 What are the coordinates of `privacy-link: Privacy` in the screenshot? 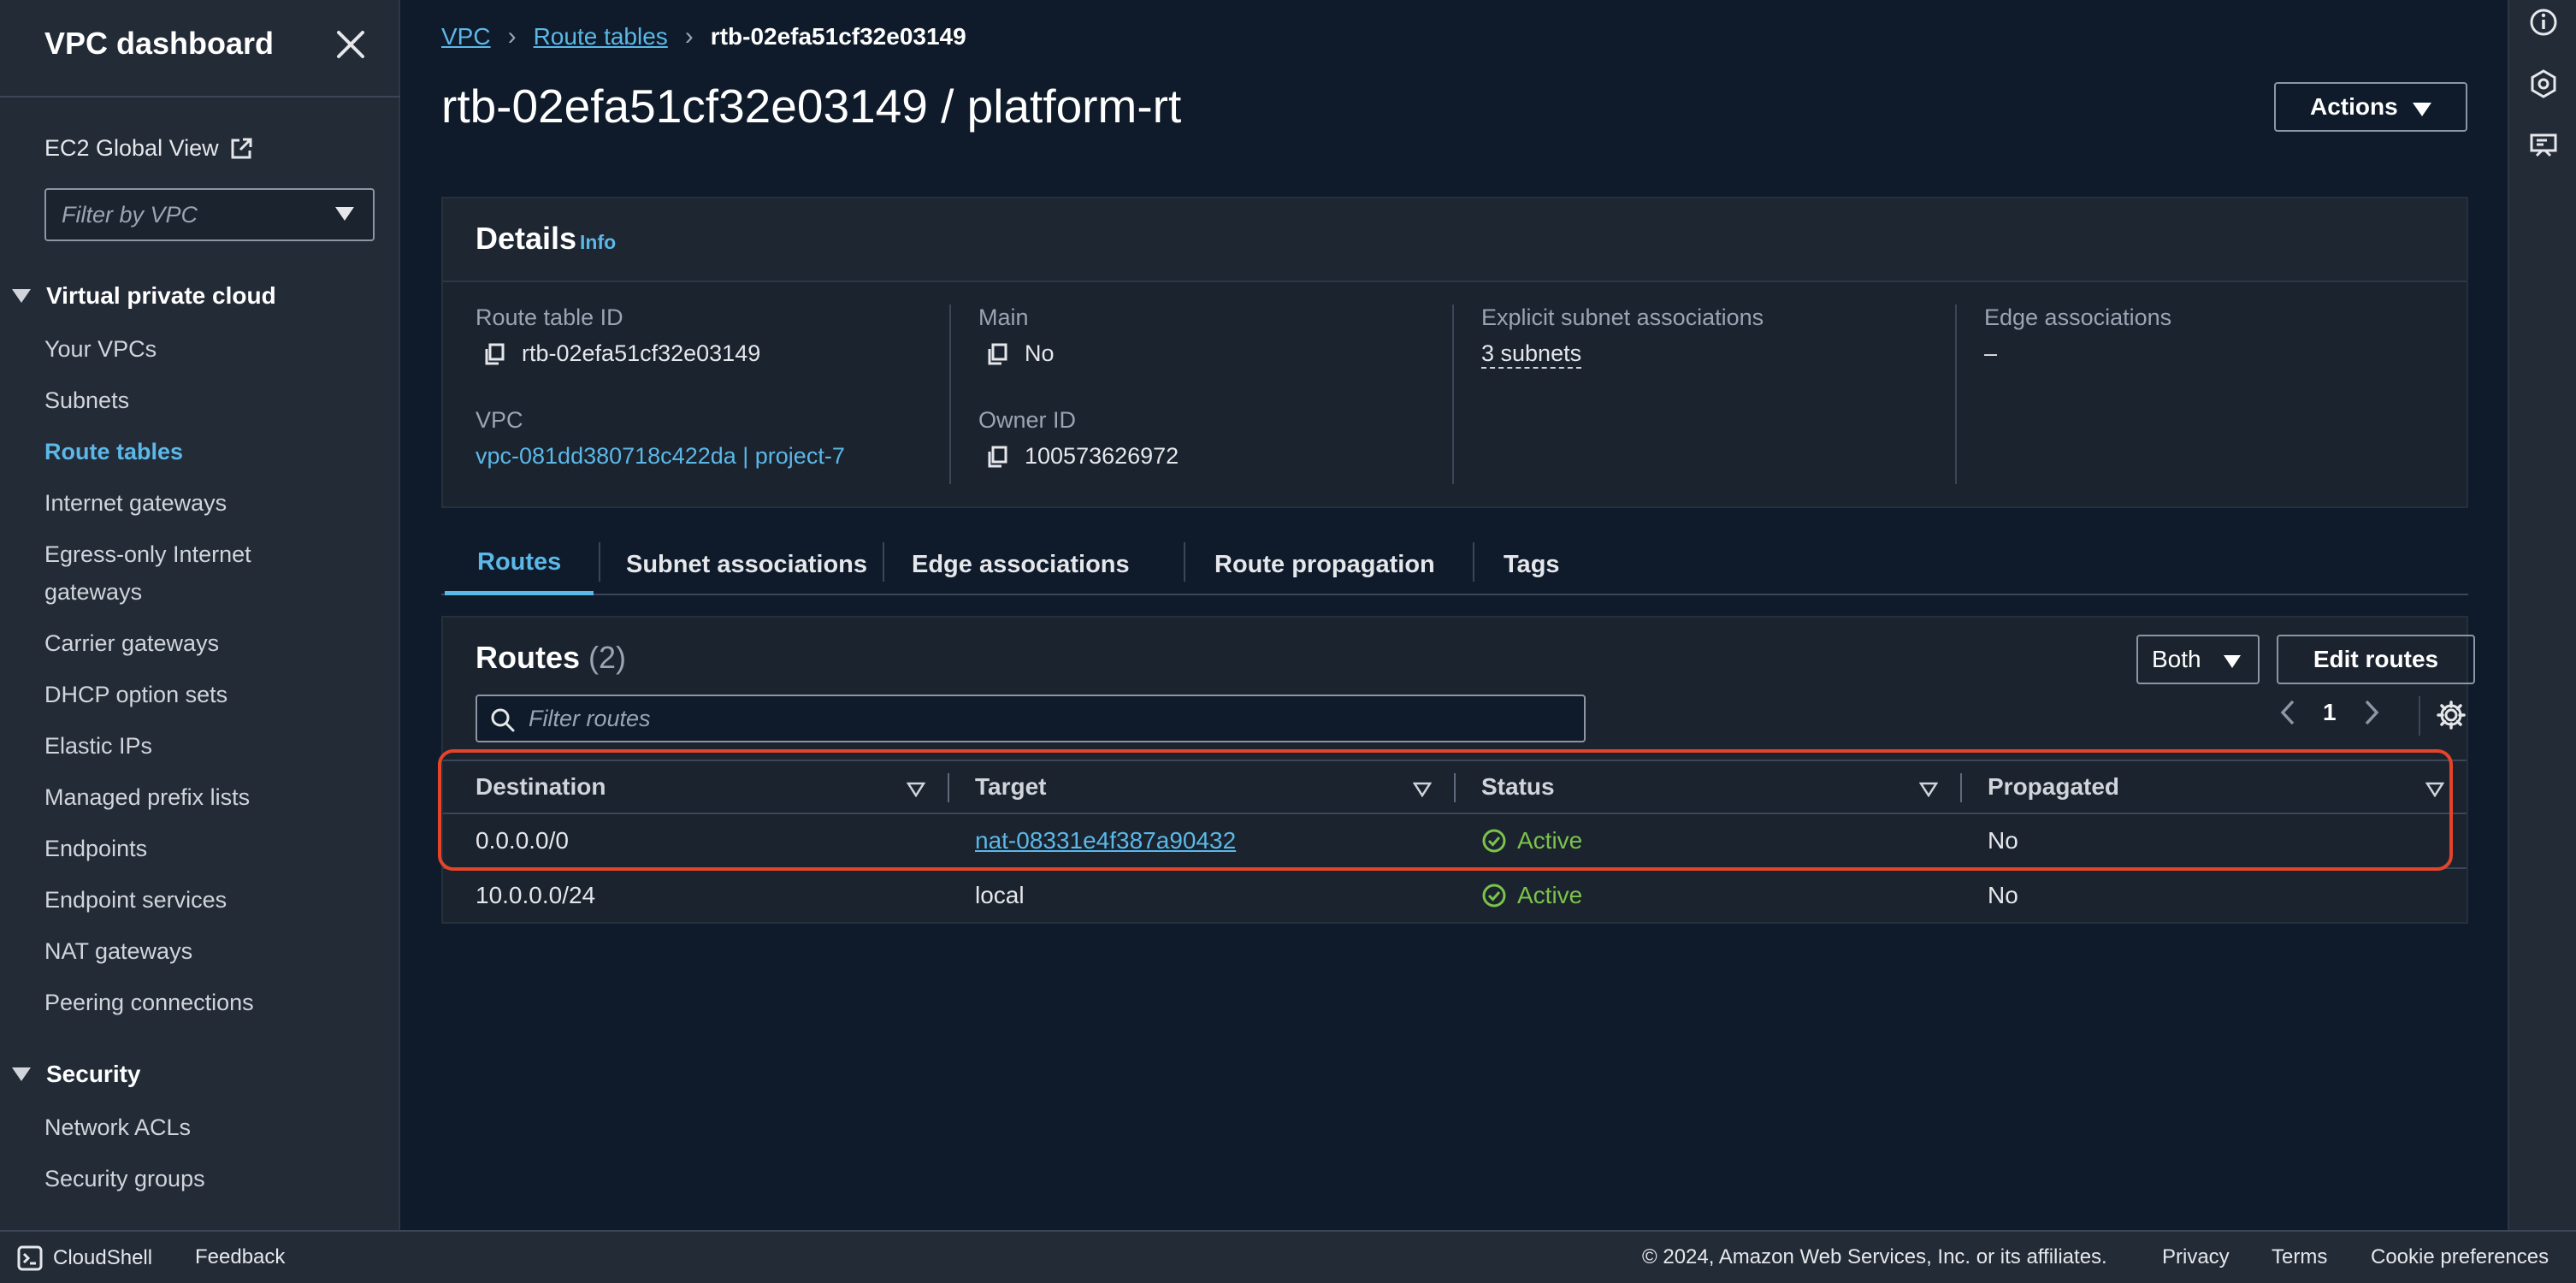 It's located at (2196, 1257).